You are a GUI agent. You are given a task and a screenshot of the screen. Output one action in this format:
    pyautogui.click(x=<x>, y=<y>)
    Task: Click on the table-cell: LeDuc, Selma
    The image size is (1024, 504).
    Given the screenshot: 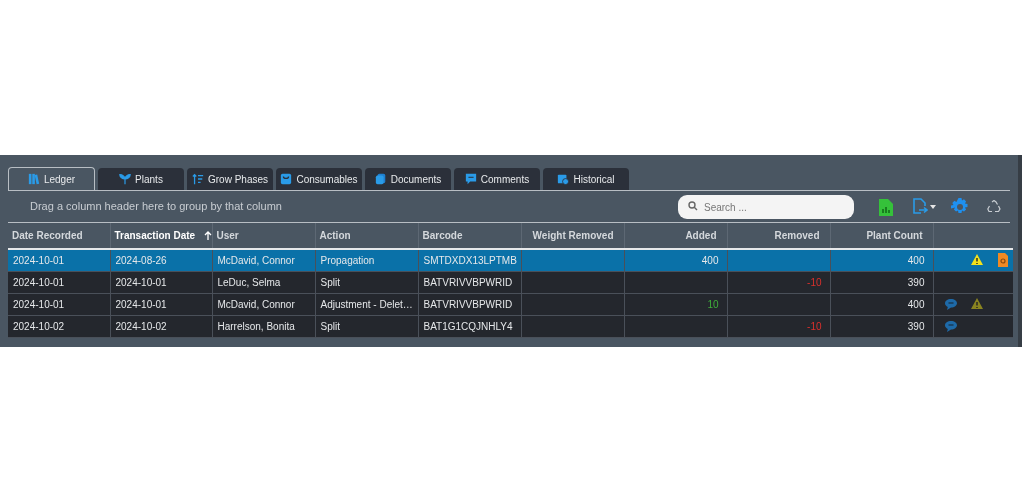 What is the action you would take?
    pyautogui.click(x=263, y=282)
    